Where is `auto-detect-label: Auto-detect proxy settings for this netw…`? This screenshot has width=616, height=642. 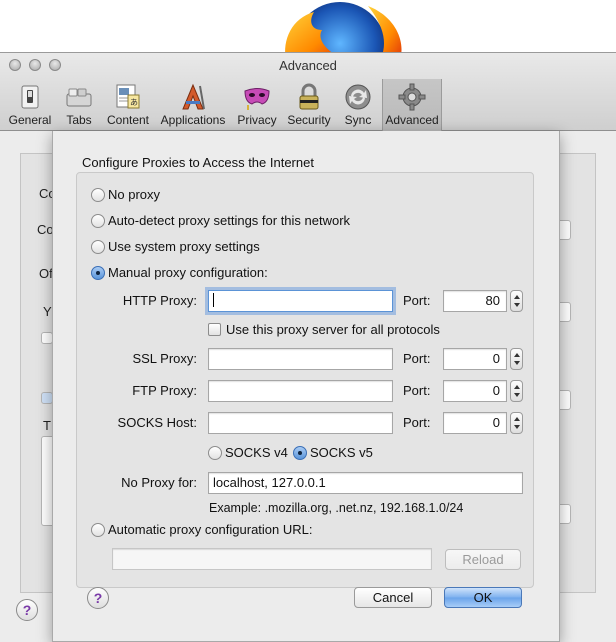
auto-detect-label: Auto-detect proxy settings for this netw… is located at coordinates (229, 220).